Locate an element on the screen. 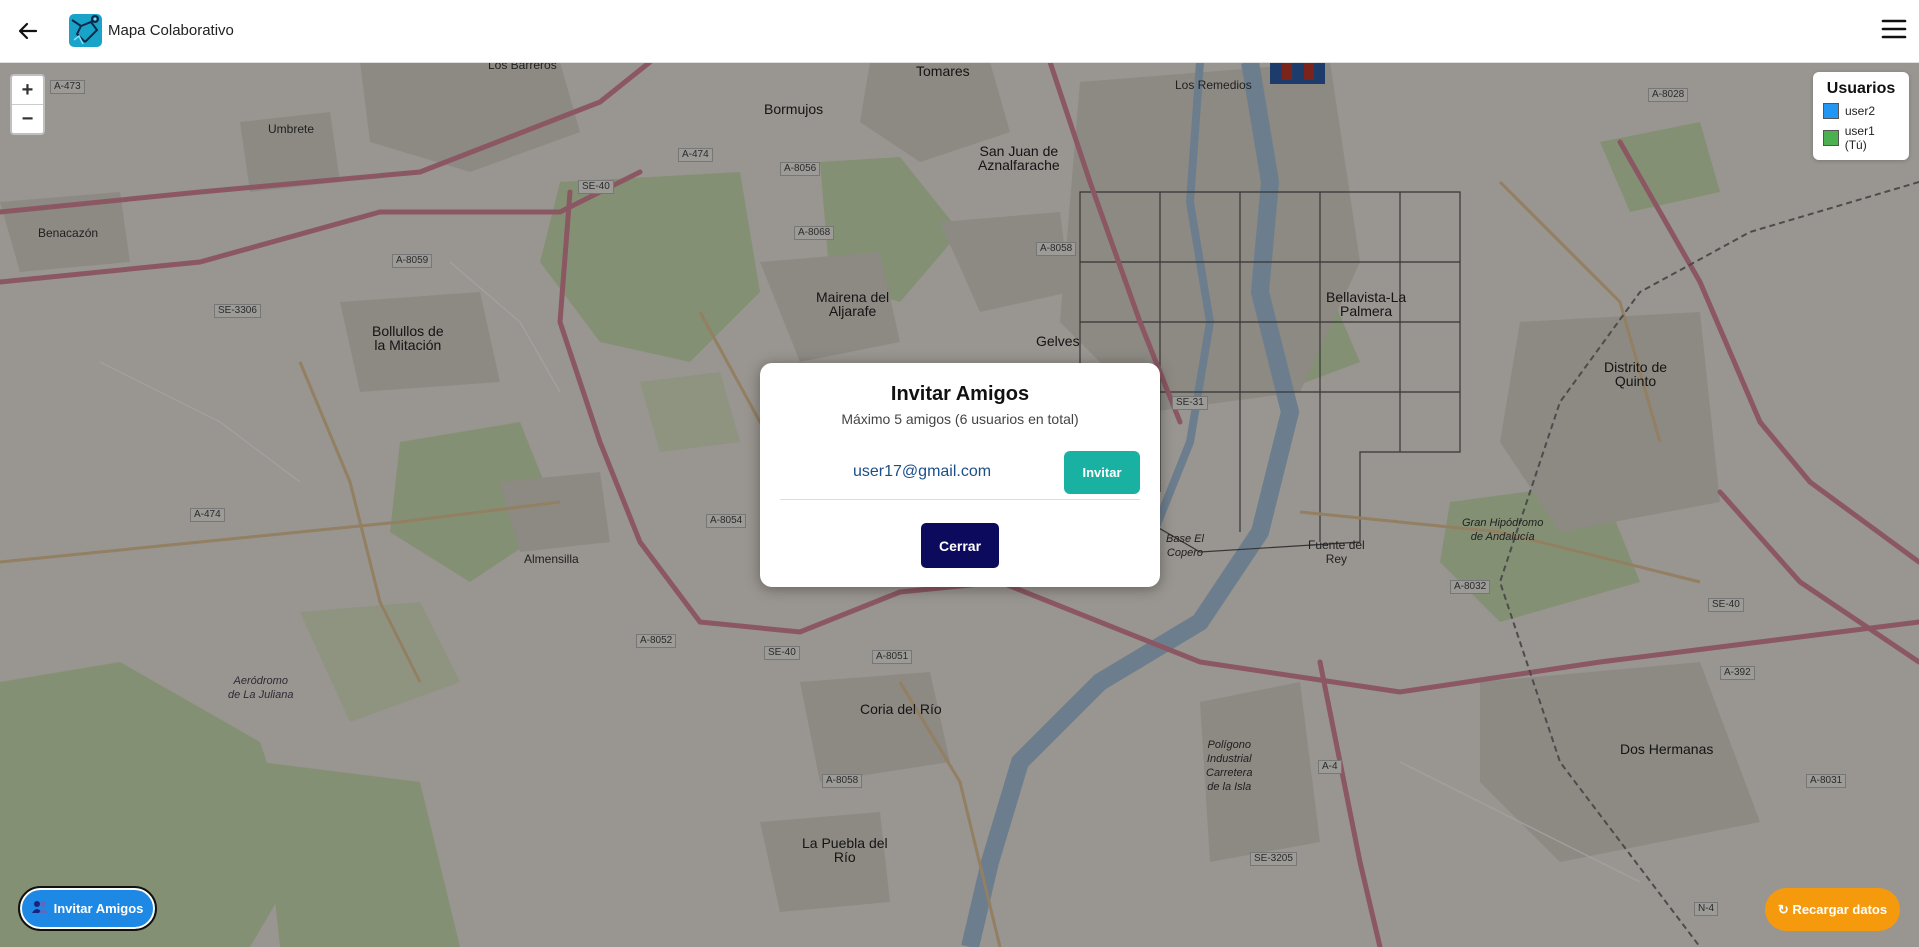 This screenshot has width=1919, height=947. hamburger-menu-icon is located at coordinates (1894, 29).